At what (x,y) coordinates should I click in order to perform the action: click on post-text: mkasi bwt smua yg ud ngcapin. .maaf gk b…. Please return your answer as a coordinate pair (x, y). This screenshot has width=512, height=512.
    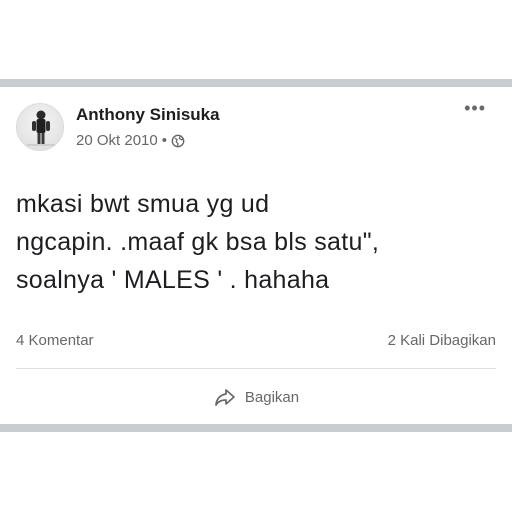
    Looking at the image, I should click on (198, 242).